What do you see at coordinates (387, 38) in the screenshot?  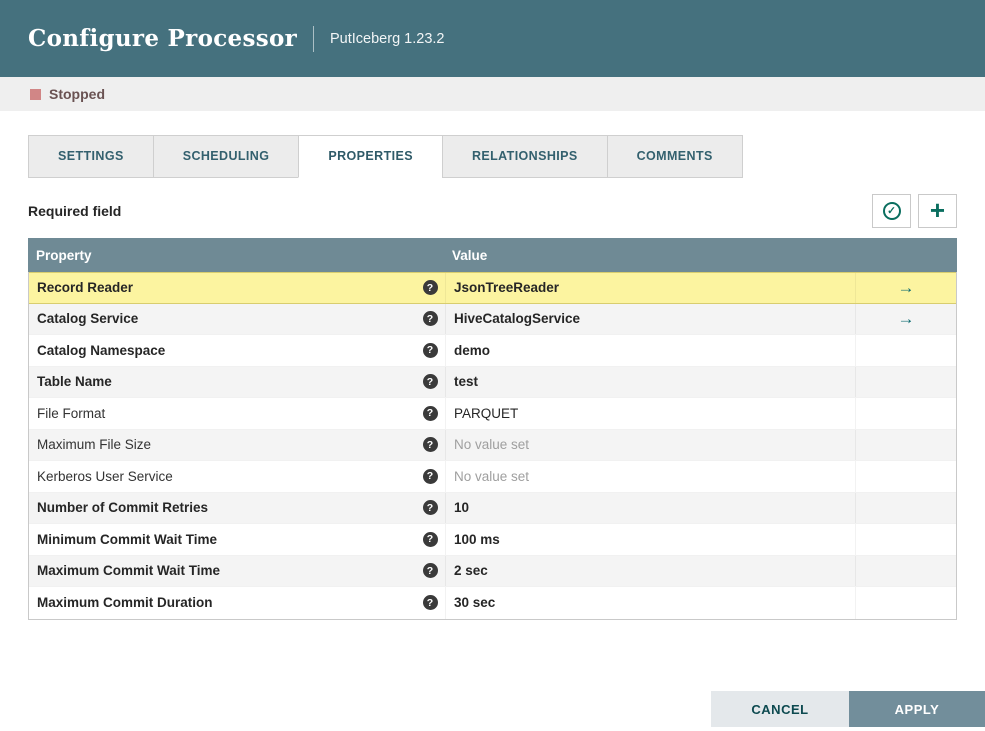 I see `processor-name-version: PutIceberg 1.23.2` at bounding box center [387, 38].